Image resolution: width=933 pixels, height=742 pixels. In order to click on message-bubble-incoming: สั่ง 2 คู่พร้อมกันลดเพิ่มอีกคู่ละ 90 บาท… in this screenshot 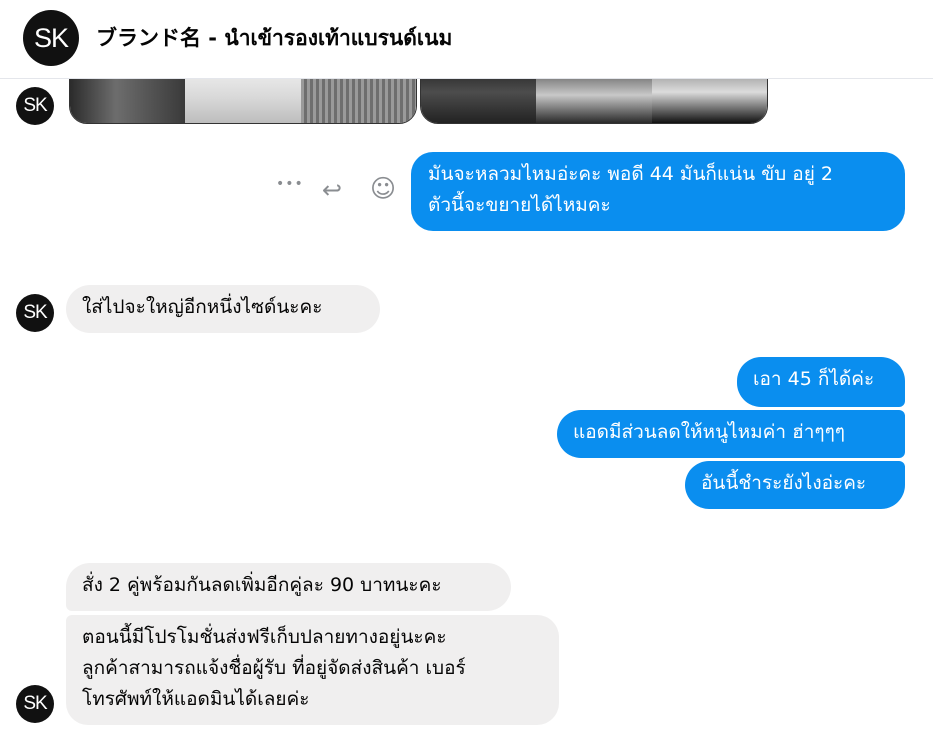, I will do `click(288, 587)`.